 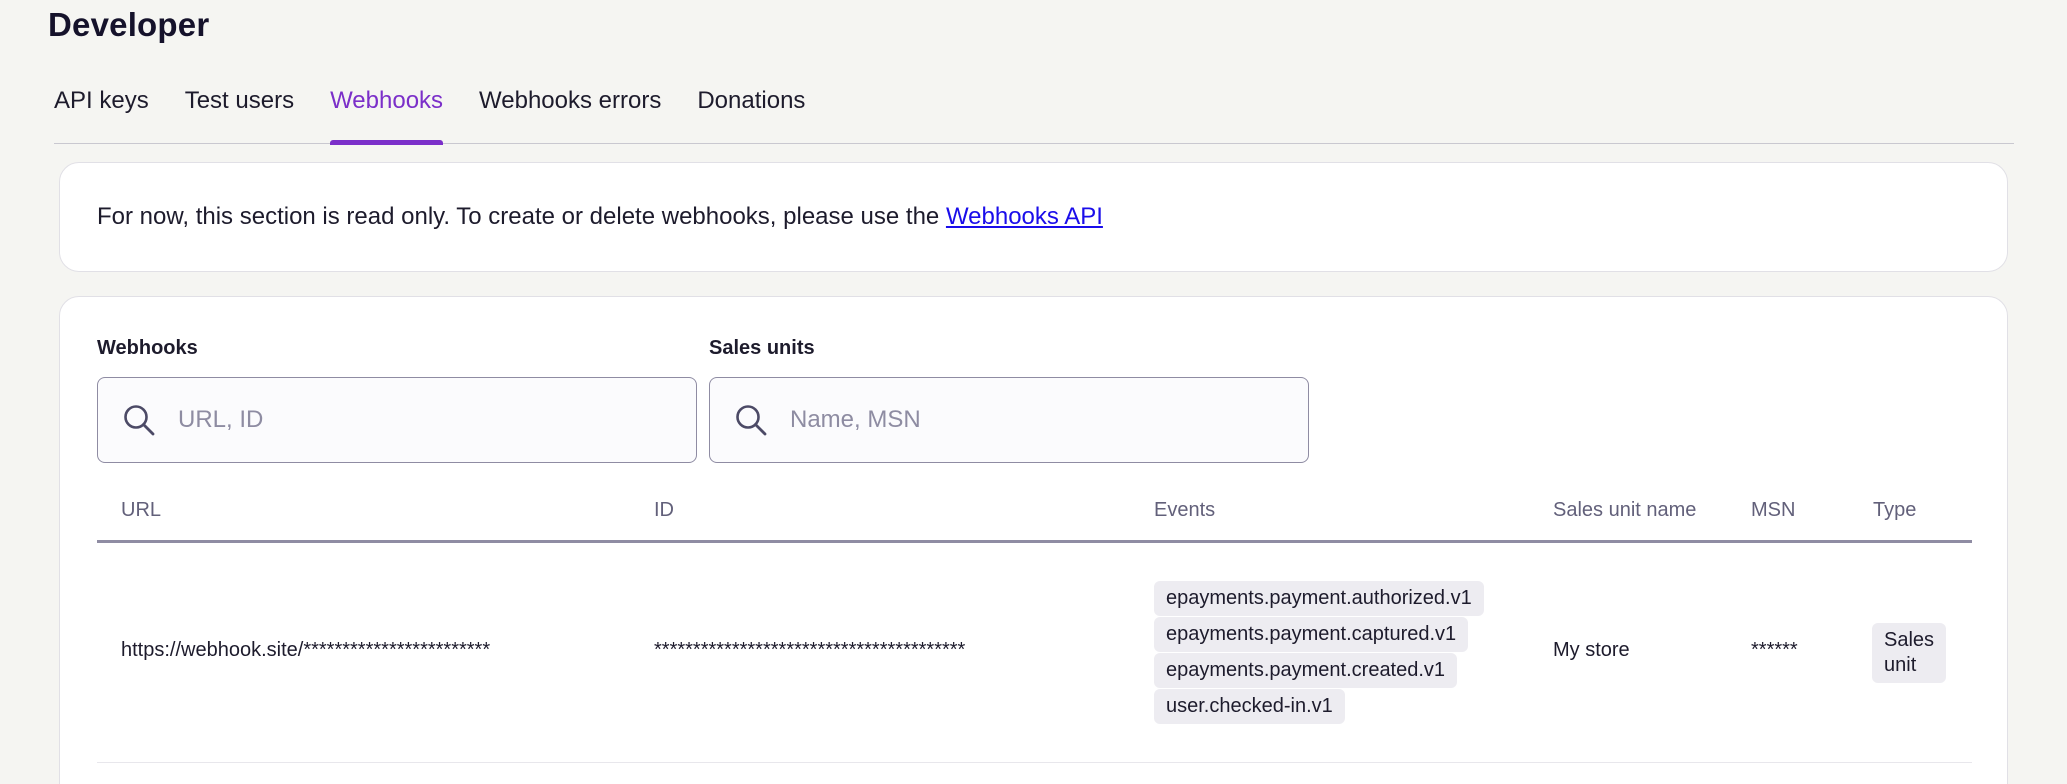 I want to click on webhooks-filter-label: Webhooks, so click(x=147, y=348).